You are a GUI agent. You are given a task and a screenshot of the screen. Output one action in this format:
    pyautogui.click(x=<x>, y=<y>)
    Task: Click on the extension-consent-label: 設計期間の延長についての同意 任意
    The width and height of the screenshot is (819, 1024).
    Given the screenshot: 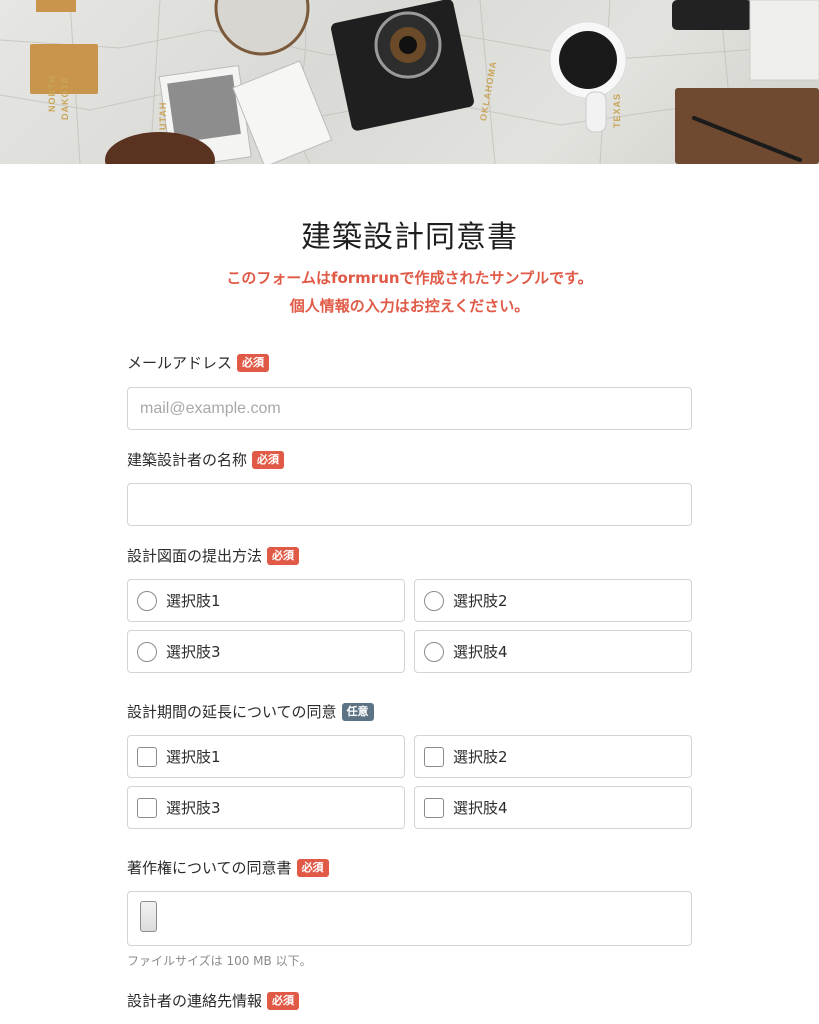 What is the action you would take?
    pyautogui.click(x=250, y=711)
    